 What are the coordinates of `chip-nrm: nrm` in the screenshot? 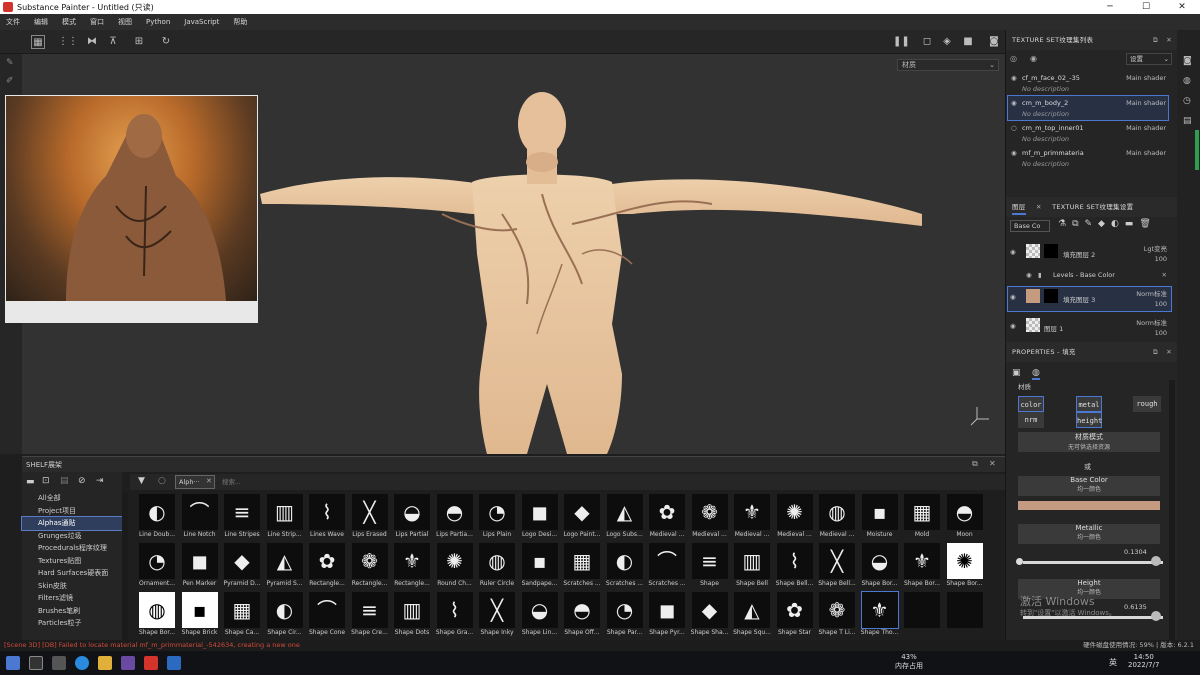 It's located at (1031, 420).